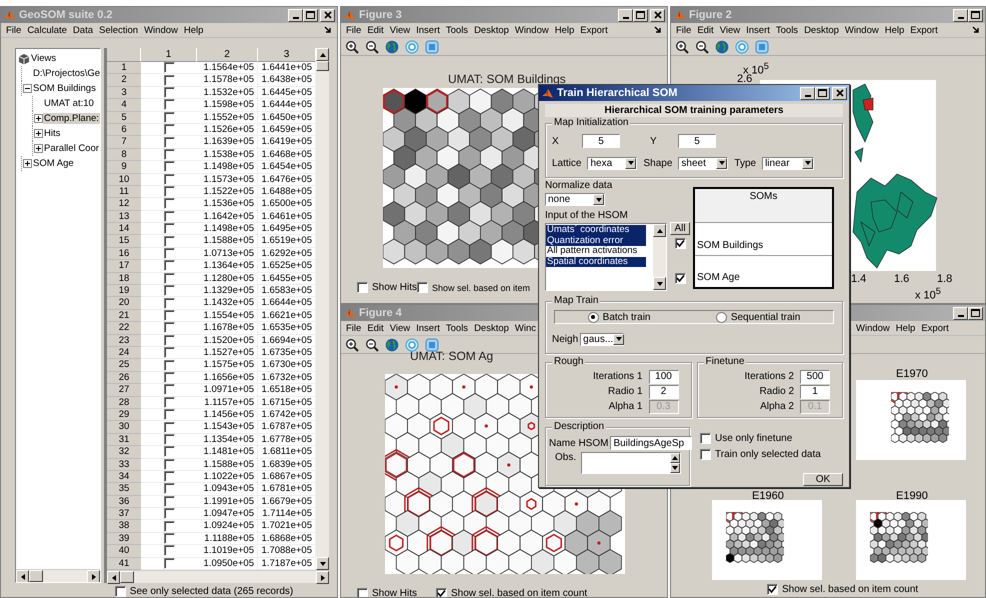  I want to click on dropdown: hexa, so click(612, 163).